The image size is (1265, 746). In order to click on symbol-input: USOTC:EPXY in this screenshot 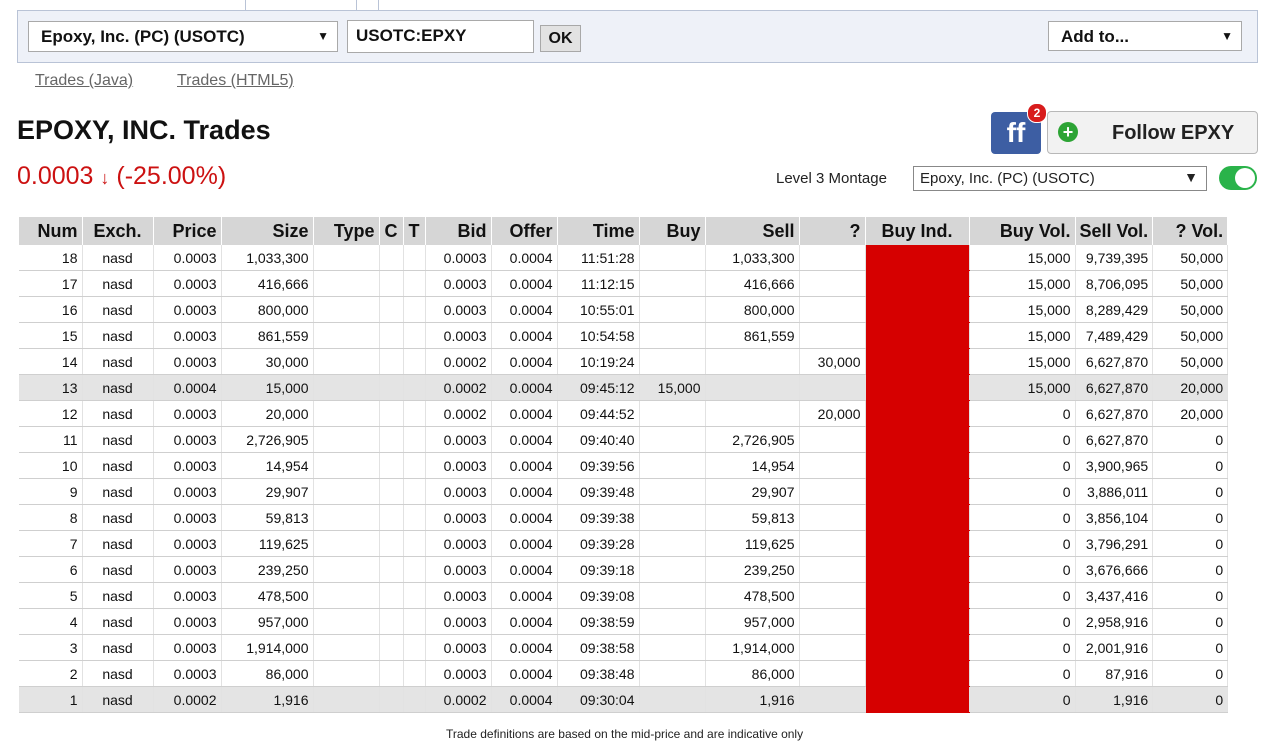, I will do `click(440, 36)`.